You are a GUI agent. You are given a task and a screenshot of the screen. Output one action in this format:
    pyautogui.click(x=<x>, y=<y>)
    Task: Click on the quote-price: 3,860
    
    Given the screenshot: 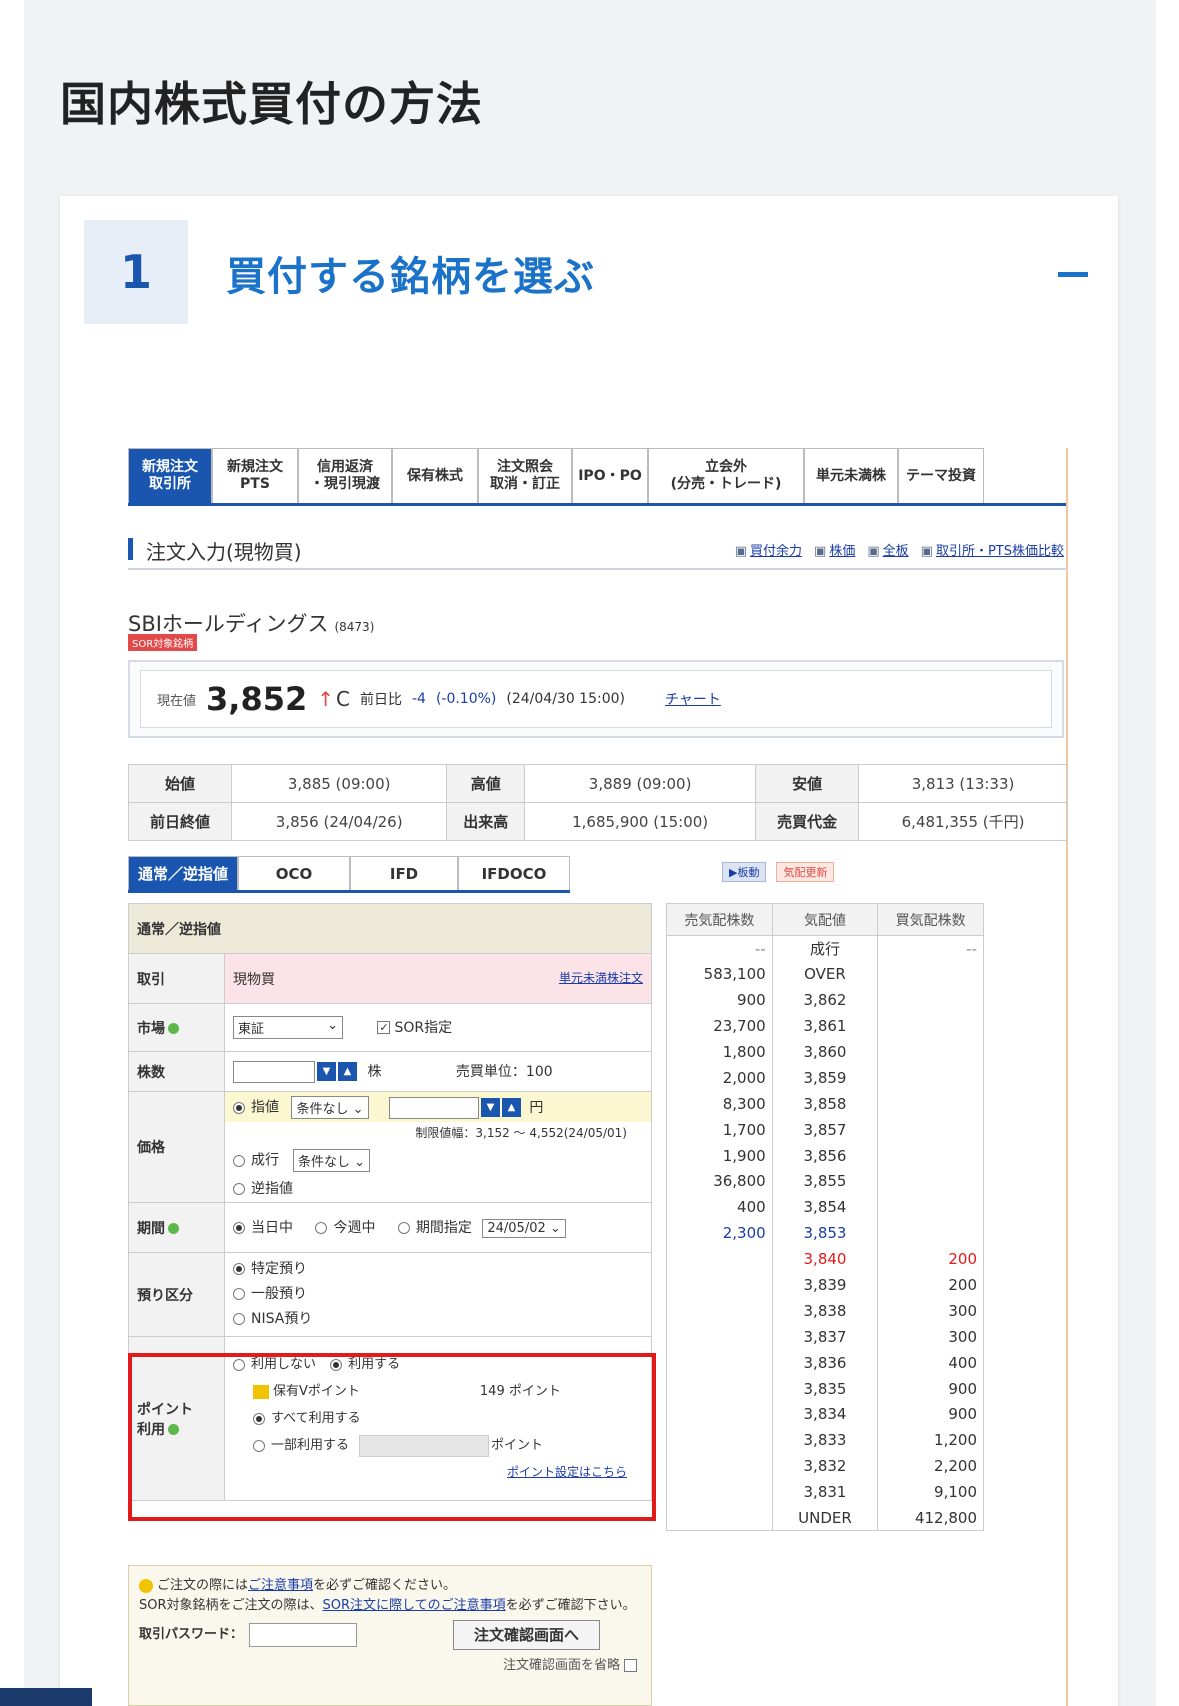 What is the action you would take?
    pyautogui.click(x=825, y=1052)
    